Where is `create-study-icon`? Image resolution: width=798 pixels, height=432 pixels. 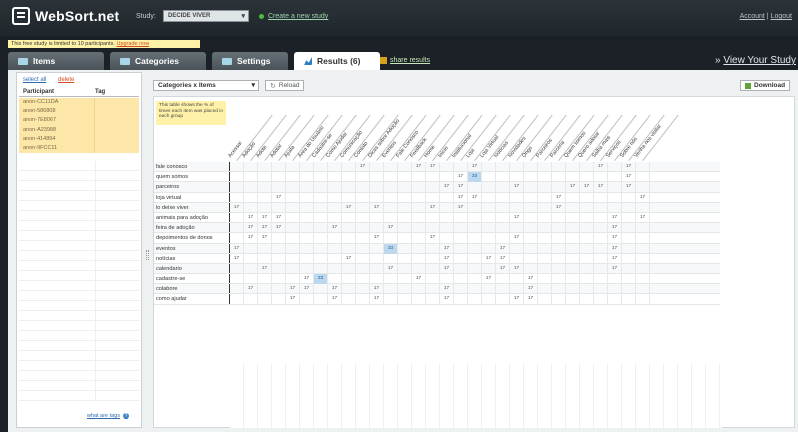
create-study-icon is located at coordinates (261, 16).